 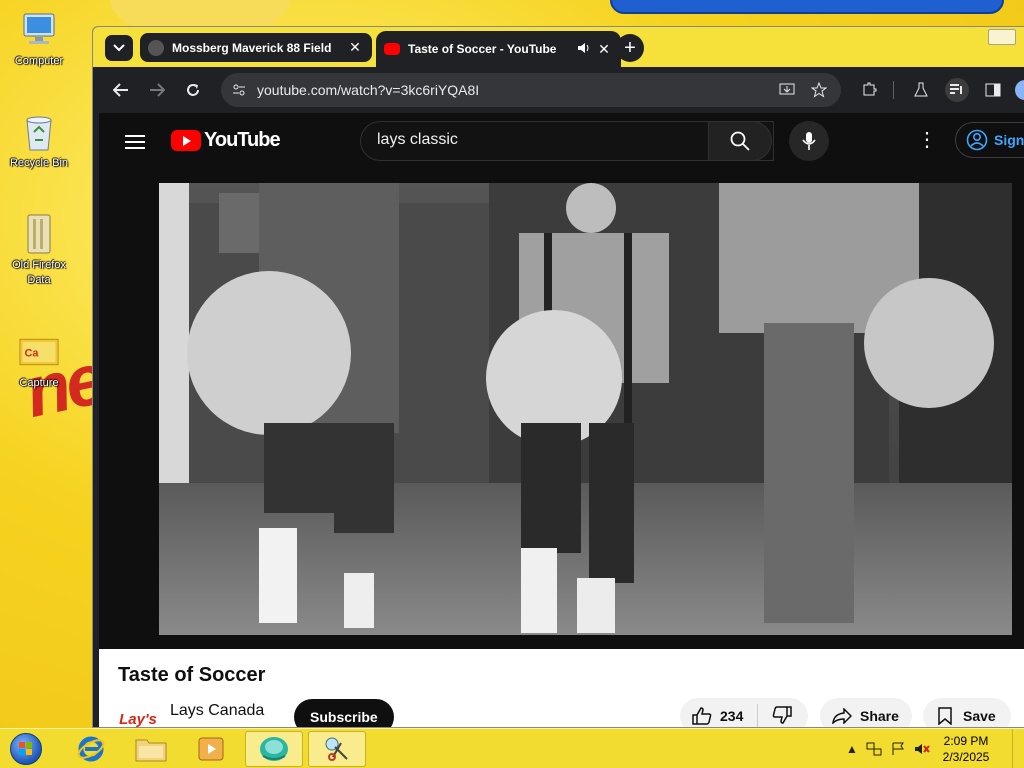 I want to click on youtube-logo-text: YouTube, so click(x=242, y=140).